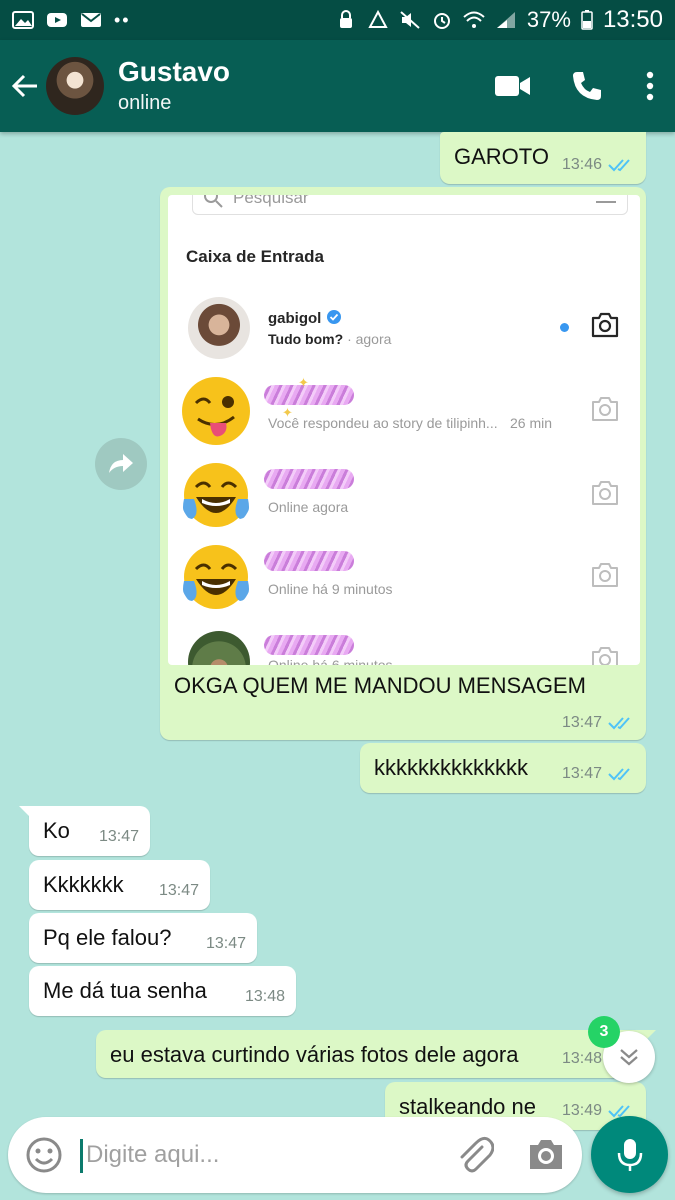  I want to click on forward-icon, so click(121, 463).